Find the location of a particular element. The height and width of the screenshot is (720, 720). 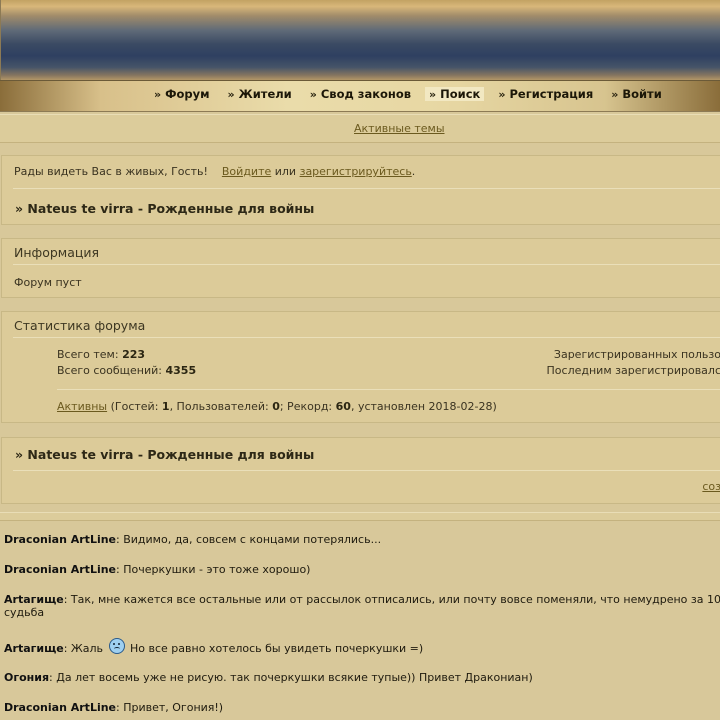

forum-title: » Nateus te virra - Рожденные для войны is located at coordinates (165, 208).